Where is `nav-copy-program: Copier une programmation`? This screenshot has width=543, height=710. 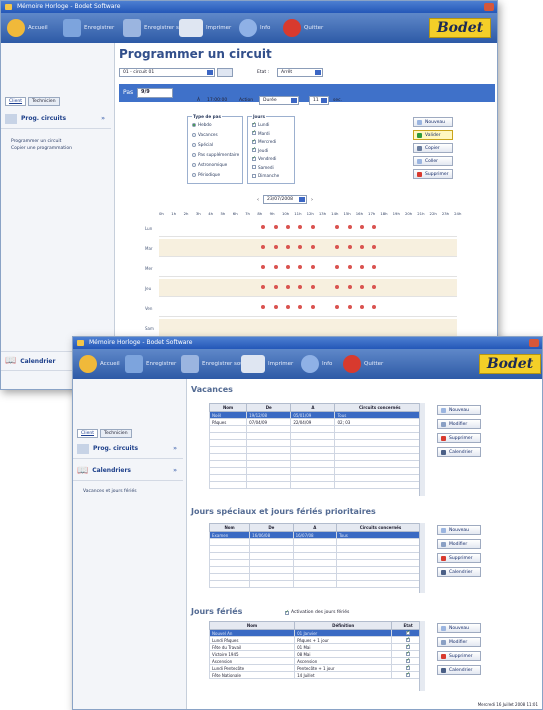
nav-copy-program: Copier une programmation is located at coordinates (41, 148).